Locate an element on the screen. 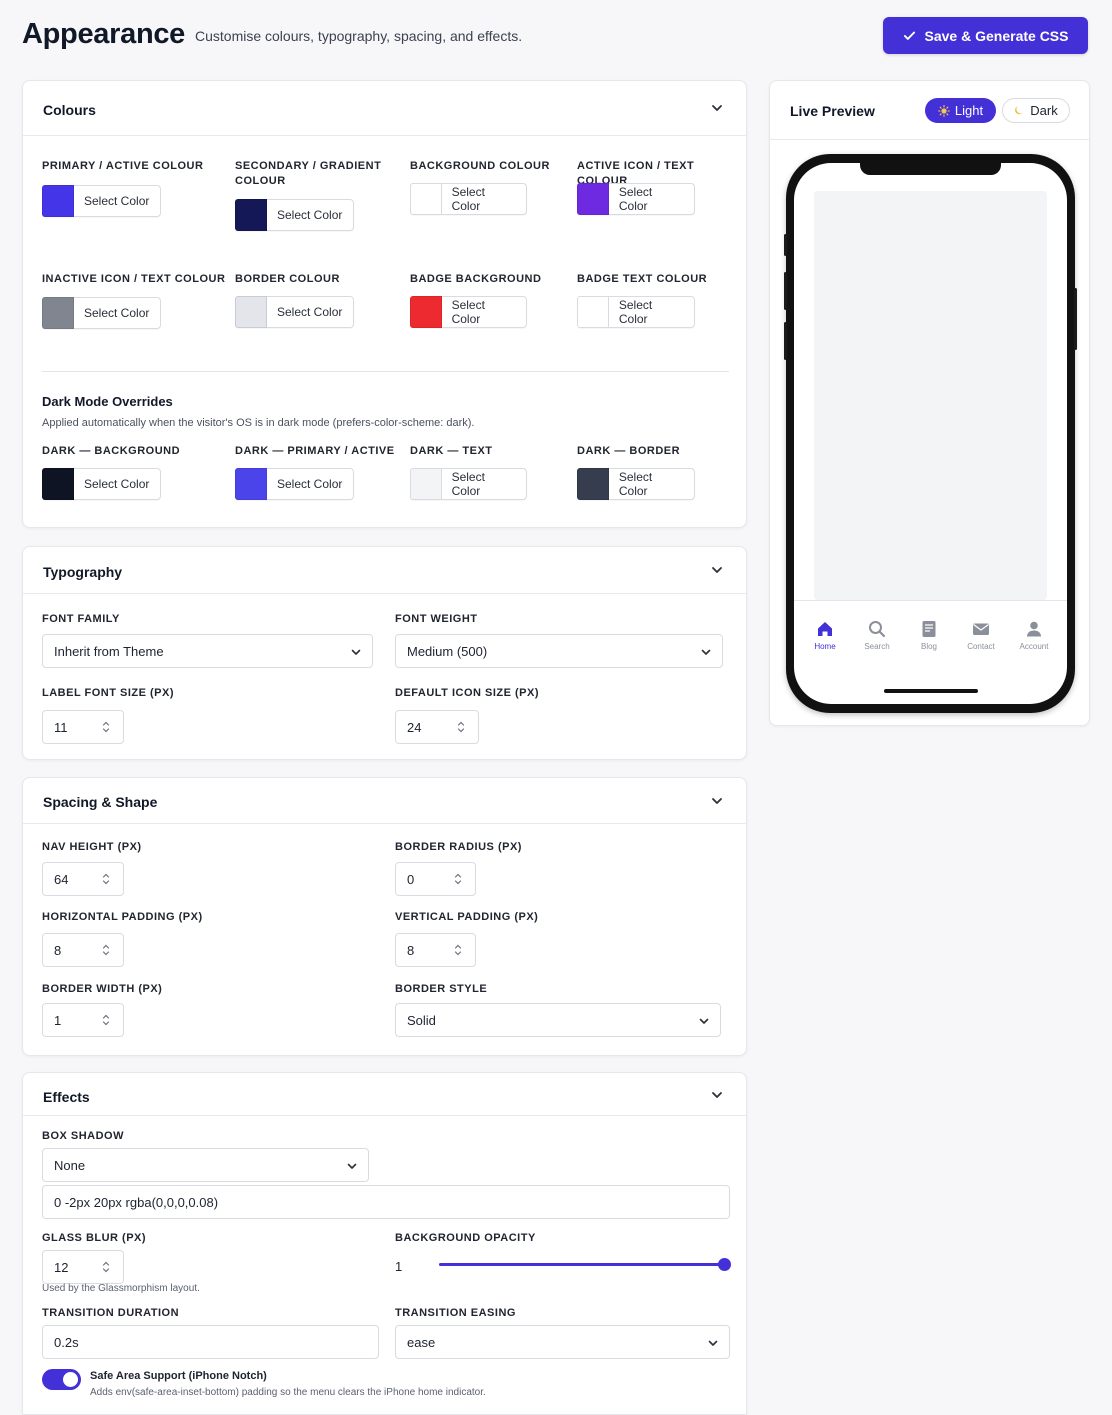 The image size is (1112, 1415). badge-text-colour-picker: Select Color is located at coordinates (636, 312).